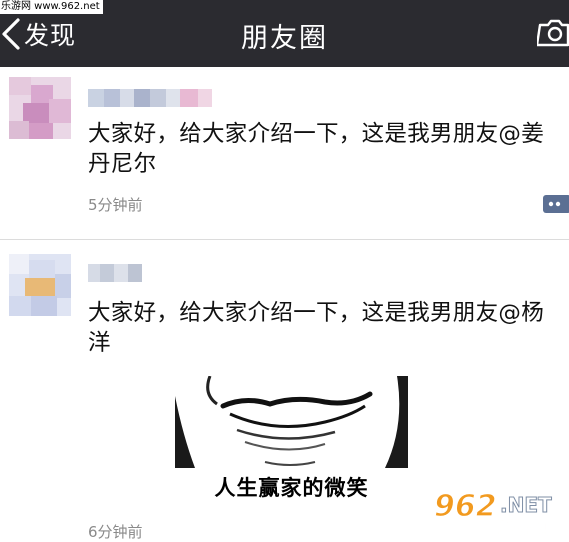  Describe the element at coordinates (553, 32) in the screenshot. I see `camera-icon` at that location.